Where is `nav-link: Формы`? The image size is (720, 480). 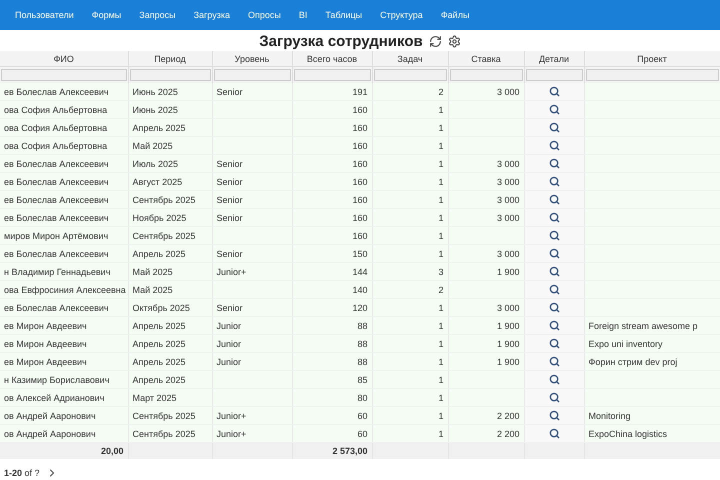
nav-link: Формы is located at coordinates (106, 15).